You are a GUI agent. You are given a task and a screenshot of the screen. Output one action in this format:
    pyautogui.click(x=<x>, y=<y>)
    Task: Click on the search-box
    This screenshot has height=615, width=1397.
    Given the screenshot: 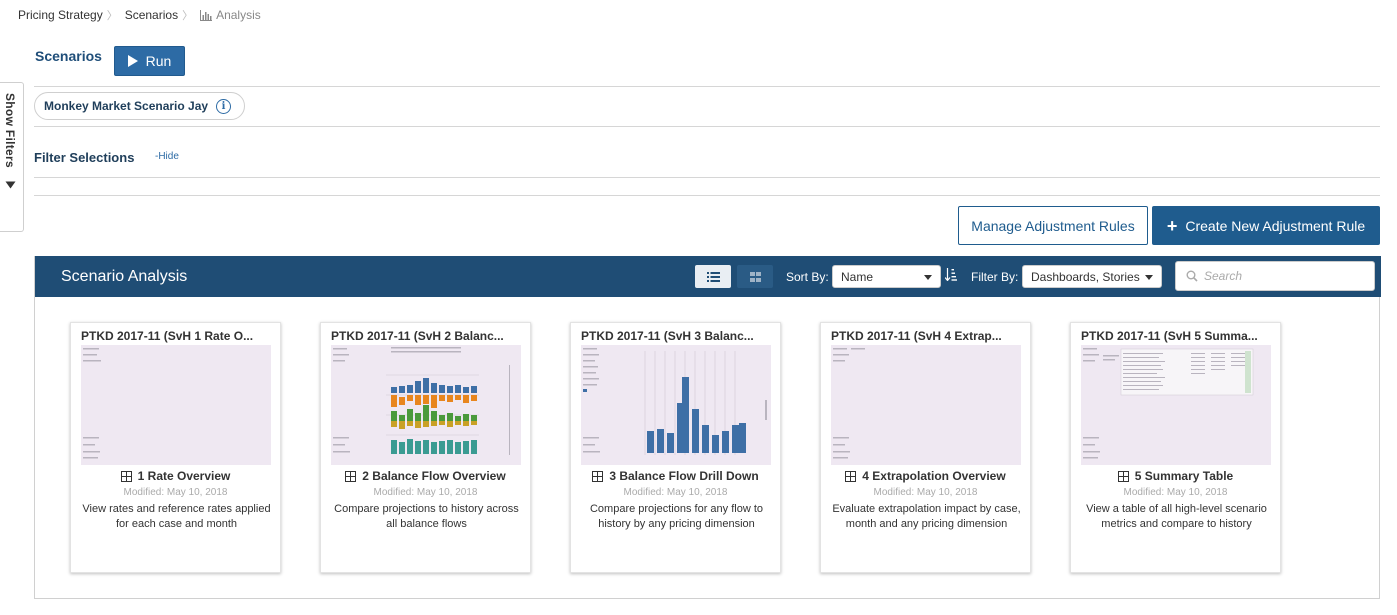 What is the action you would take?
    pyautogui.click(x=1275, y=276)
    